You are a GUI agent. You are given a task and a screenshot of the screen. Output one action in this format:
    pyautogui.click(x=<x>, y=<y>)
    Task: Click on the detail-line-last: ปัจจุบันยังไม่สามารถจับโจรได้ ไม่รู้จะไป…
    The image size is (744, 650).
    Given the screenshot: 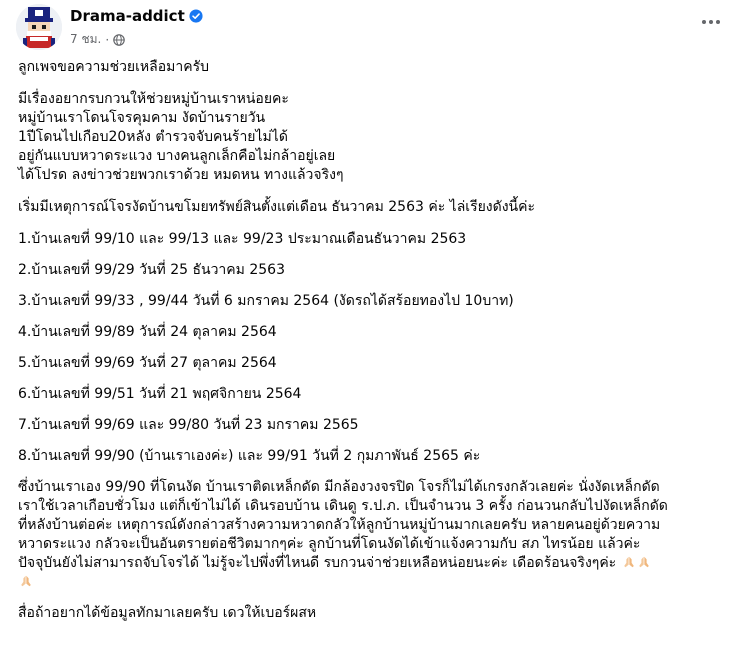 What is the action you would take?
    pyautogui.click(x=374, y=563)
    